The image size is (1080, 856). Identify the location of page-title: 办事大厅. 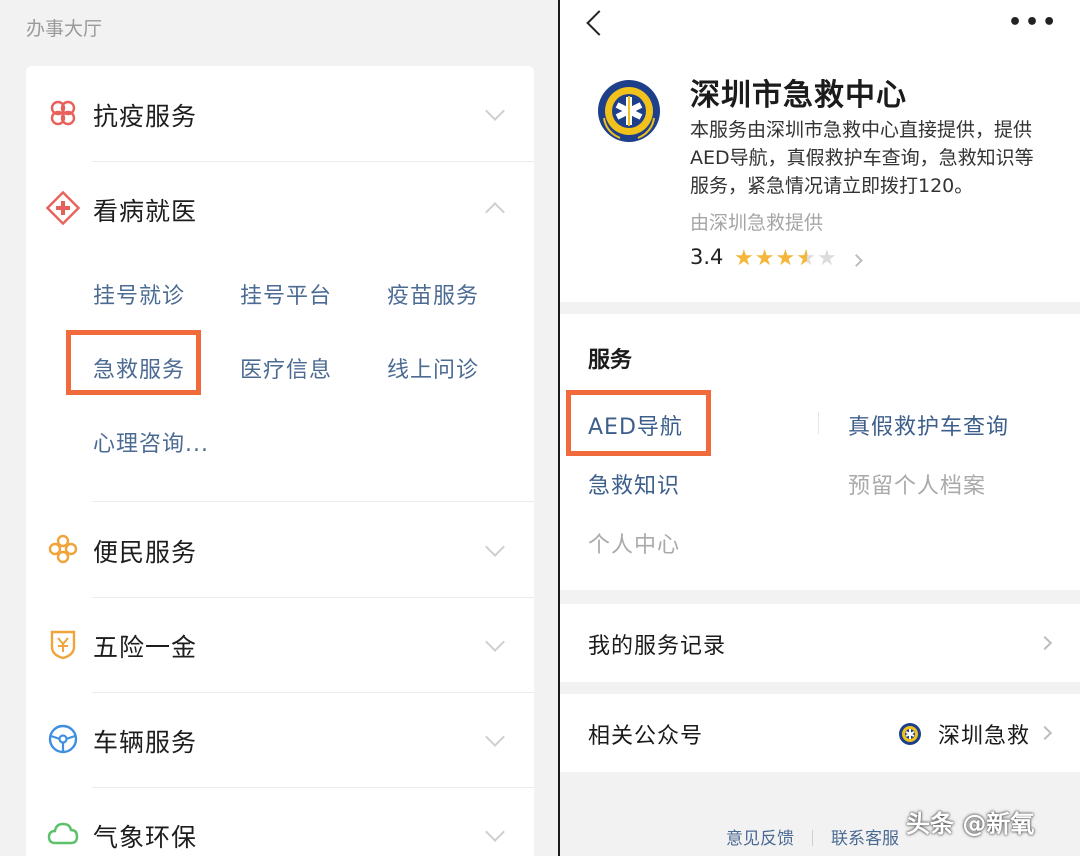
(64, 29).